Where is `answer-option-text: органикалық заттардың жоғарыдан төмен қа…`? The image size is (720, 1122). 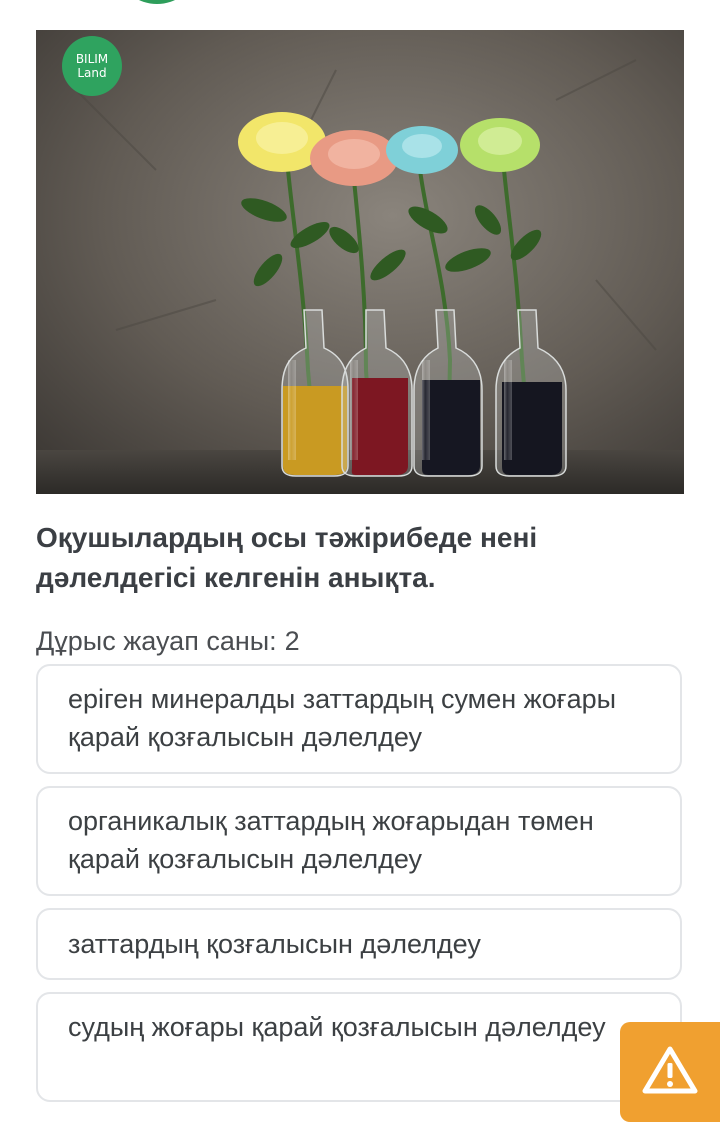 answer-option-text: органикалық заттардың жоғарыдан төмен қа… is located at coordinates (331, 840).